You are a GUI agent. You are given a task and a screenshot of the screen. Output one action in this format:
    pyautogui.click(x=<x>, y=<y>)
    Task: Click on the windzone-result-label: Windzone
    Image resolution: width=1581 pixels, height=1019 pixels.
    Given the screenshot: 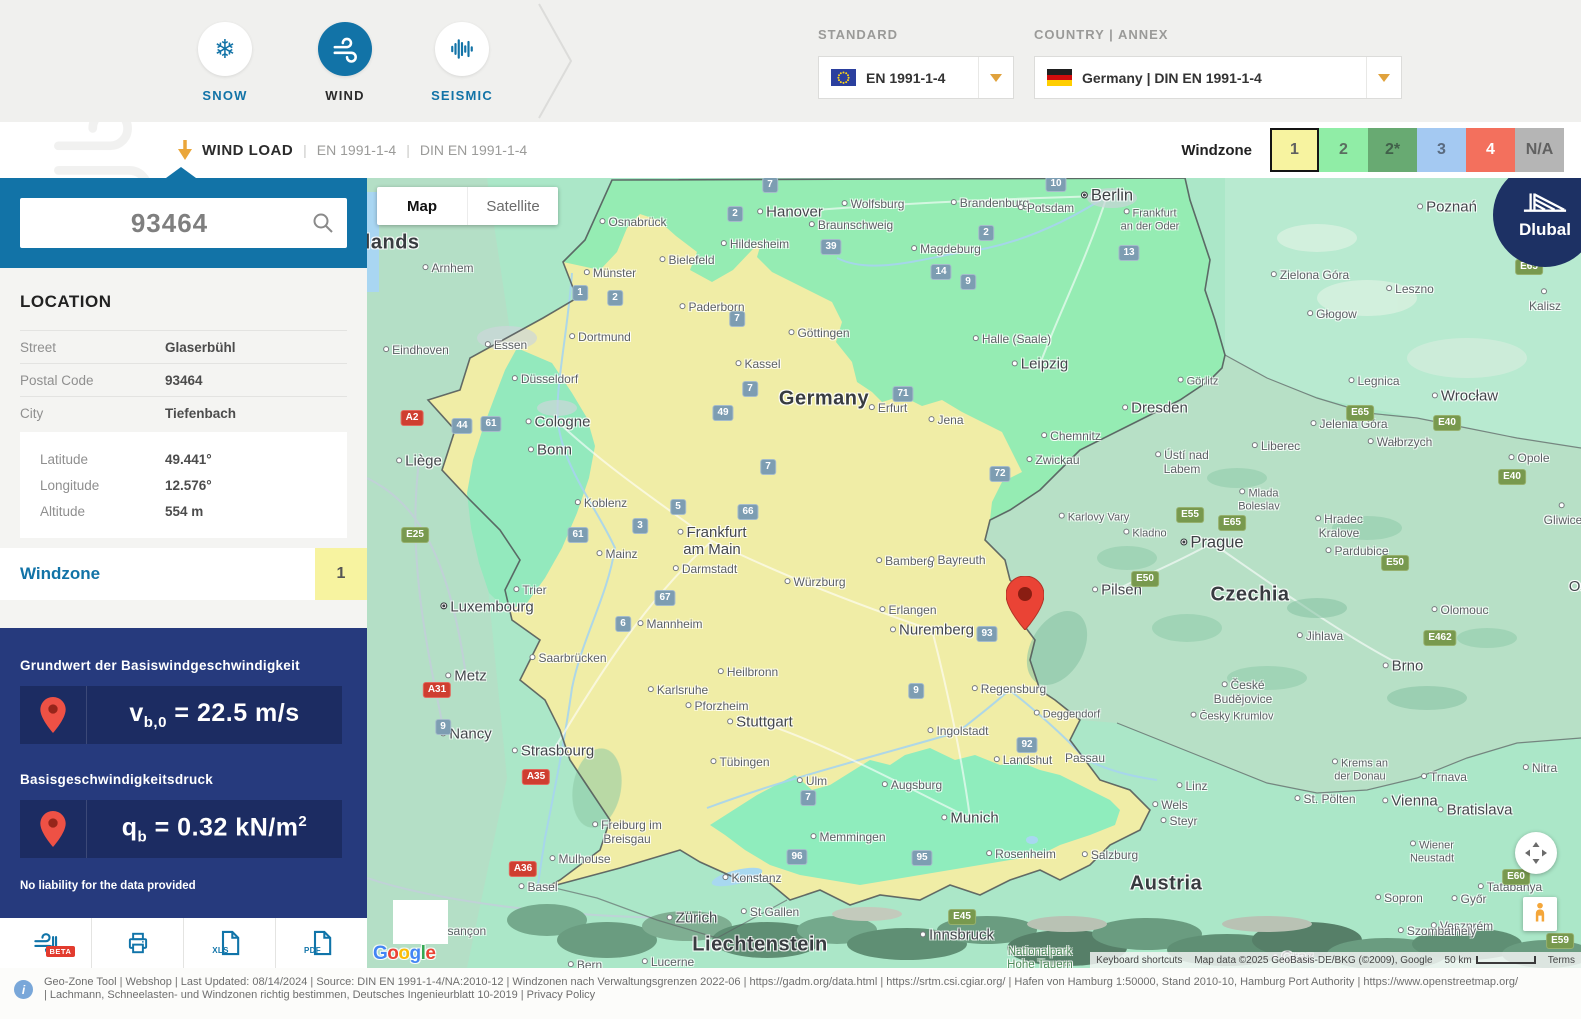 What is the action you would take?
    pyautogui.click(x=60, y=573)
    